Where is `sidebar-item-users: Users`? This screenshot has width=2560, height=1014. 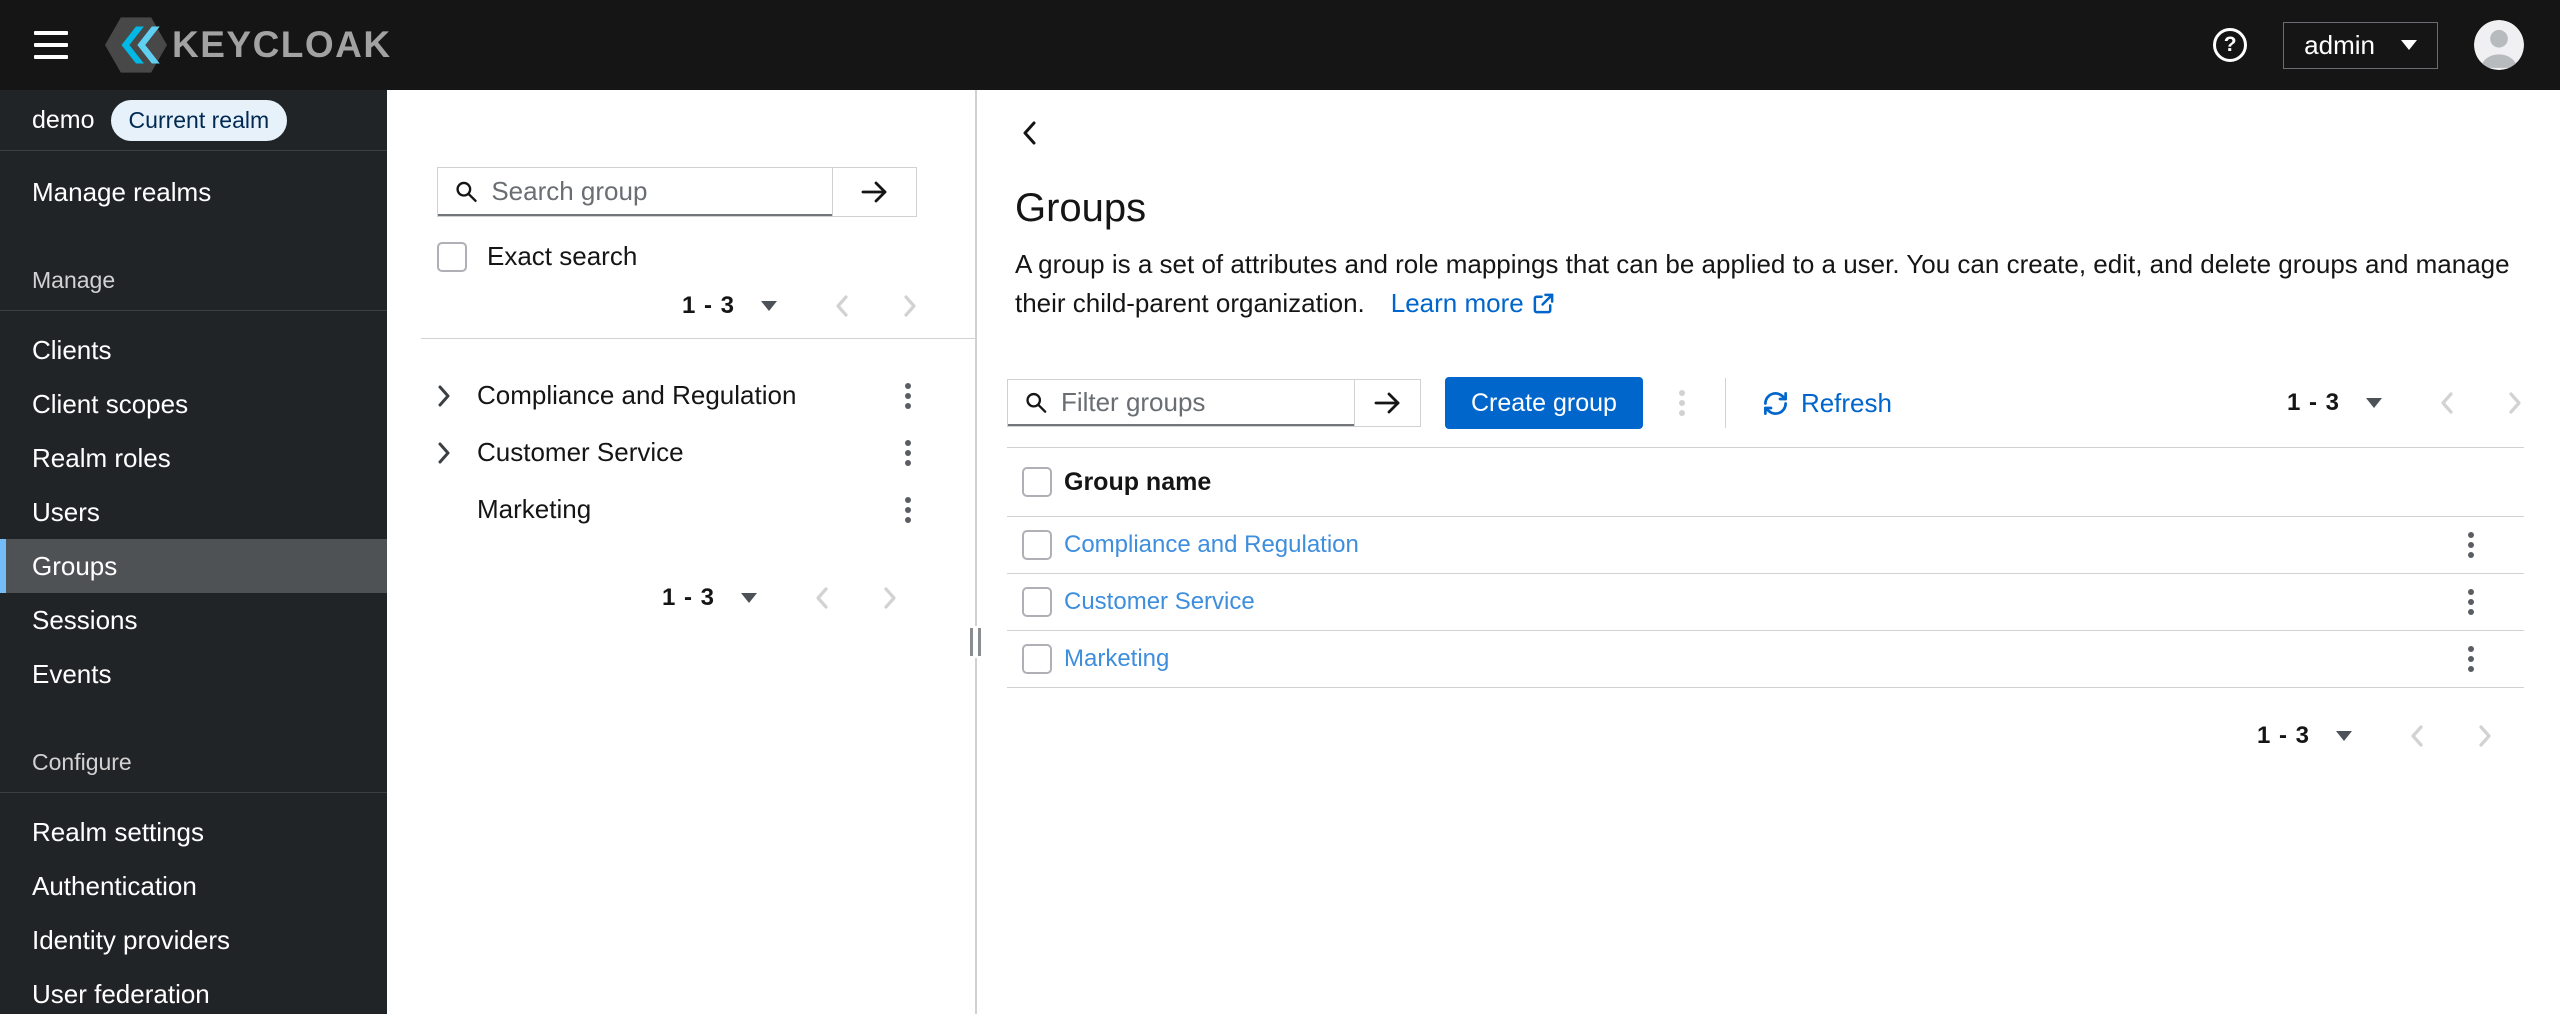 sidebar-item-users: Users is located at coordinates (193, 512).